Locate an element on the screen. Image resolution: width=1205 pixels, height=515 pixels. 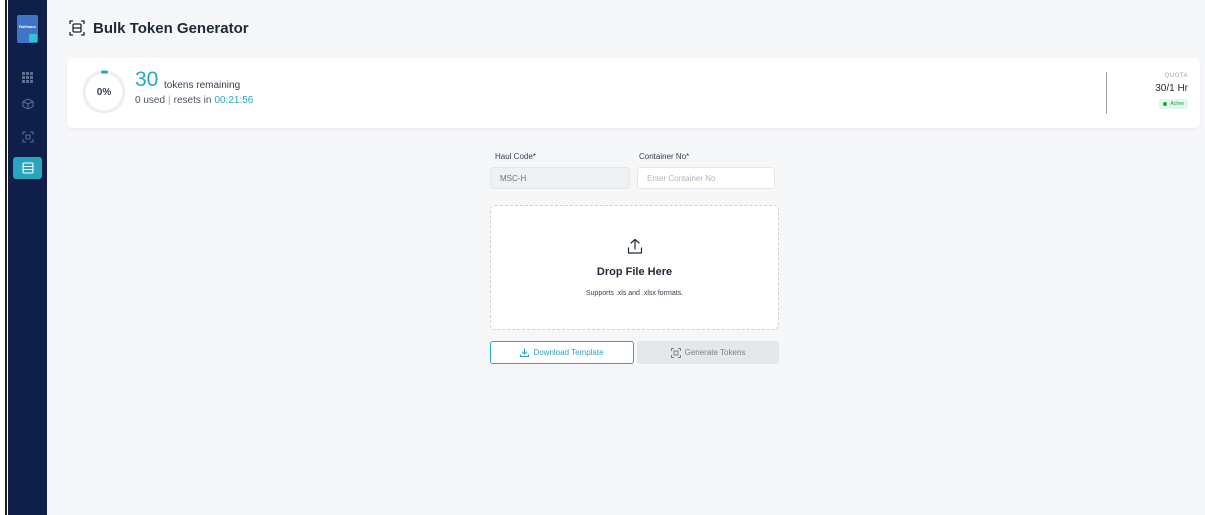
grid-icon is located at coordinates (27, 77).